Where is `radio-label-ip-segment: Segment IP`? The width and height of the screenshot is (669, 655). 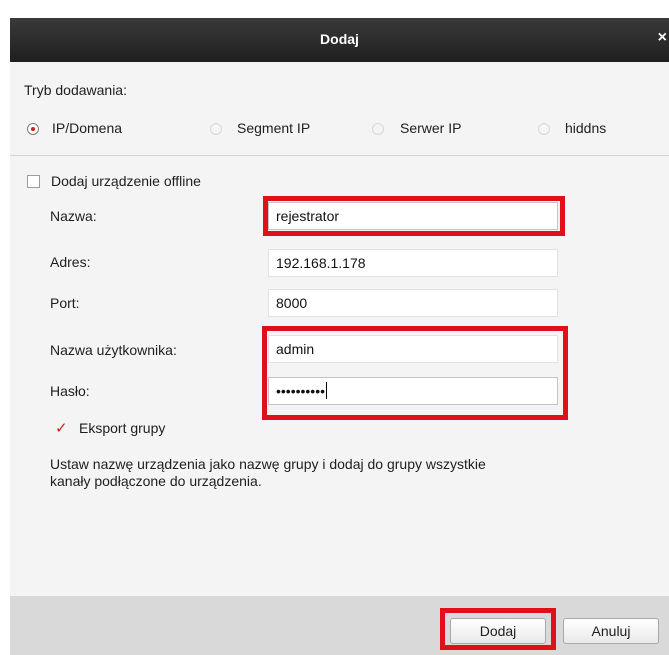 radio-label-ip-segment: Segment IP is located at coordinates (274, 128).